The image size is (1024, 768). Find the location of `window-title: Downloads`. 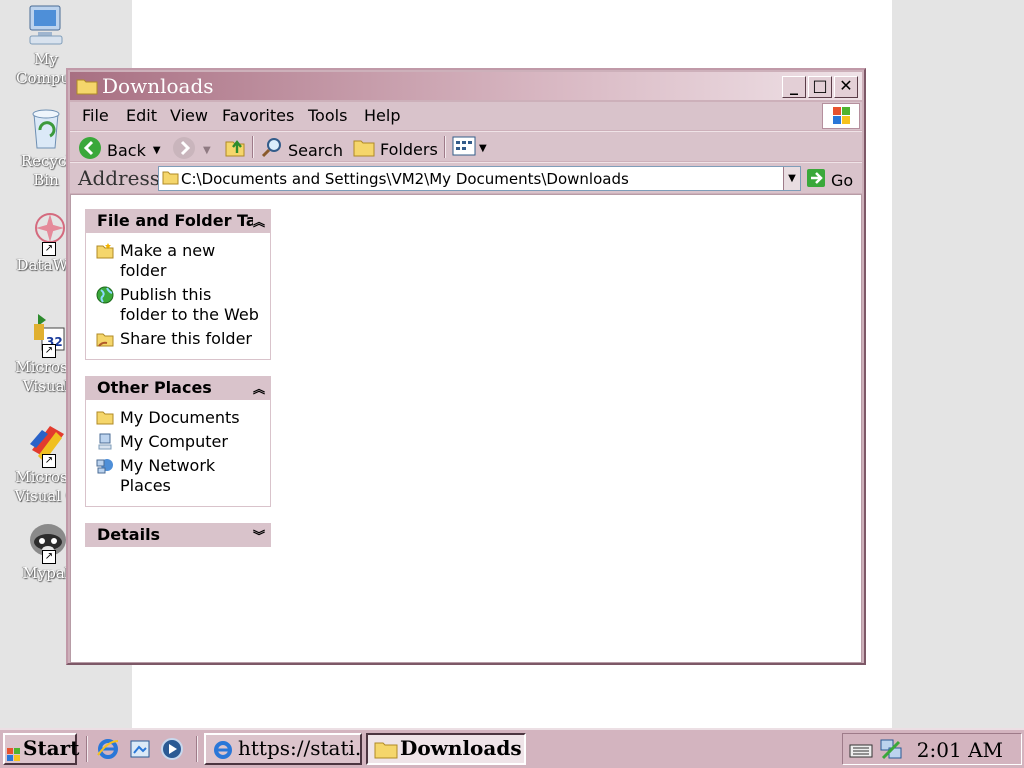

window-title: Downloads is located at coordinates (158, 86).